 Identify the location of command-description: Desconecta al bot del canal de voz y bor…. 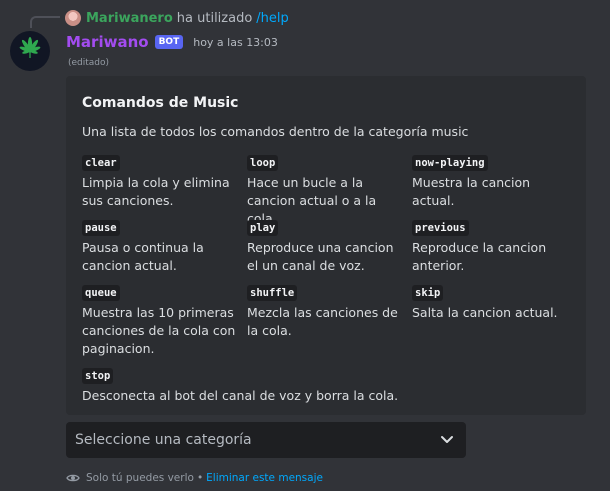
(240, 395).